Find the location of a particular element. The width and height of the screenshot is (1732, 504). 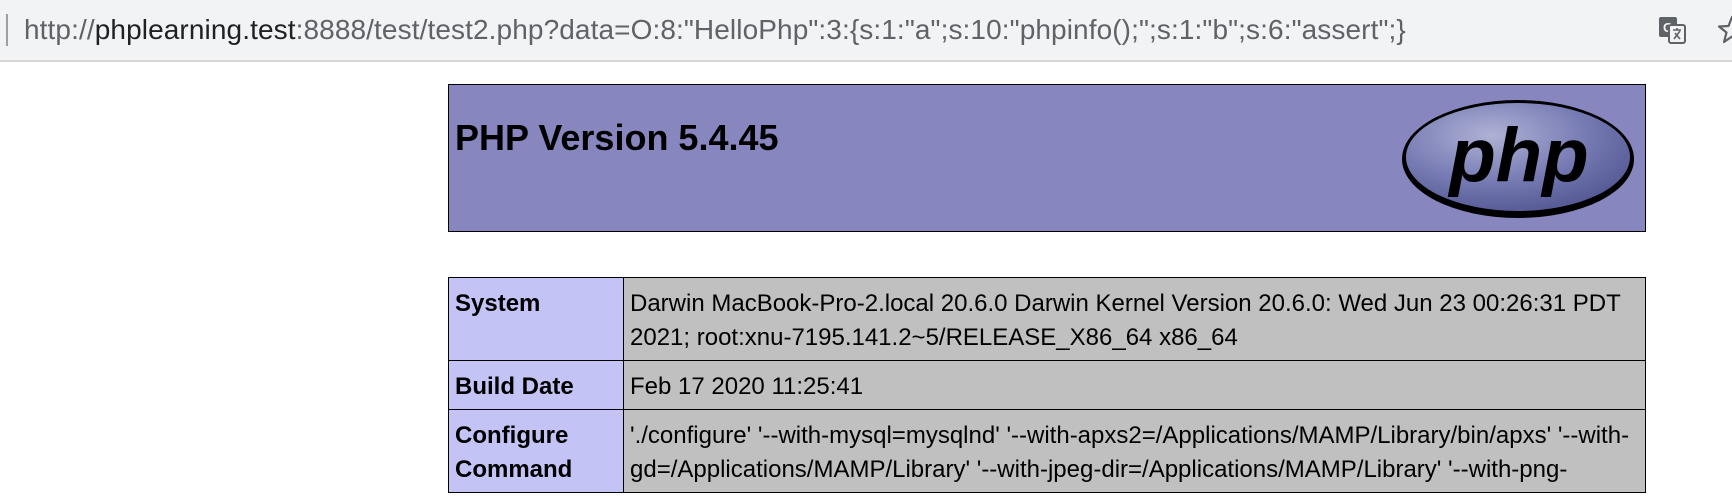

php-logo-text: php is located at coordinates (1517, 155).